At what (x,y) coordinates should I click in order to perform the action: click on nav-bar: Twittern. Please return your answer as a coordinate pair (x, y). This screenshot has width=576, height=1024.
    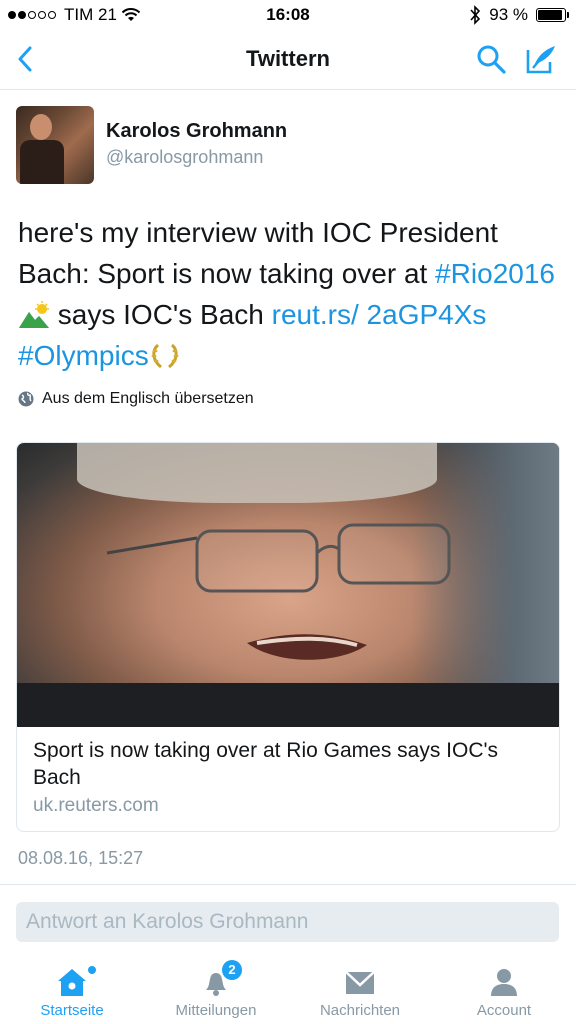
    Looking at the image, I should click on (288, 60).